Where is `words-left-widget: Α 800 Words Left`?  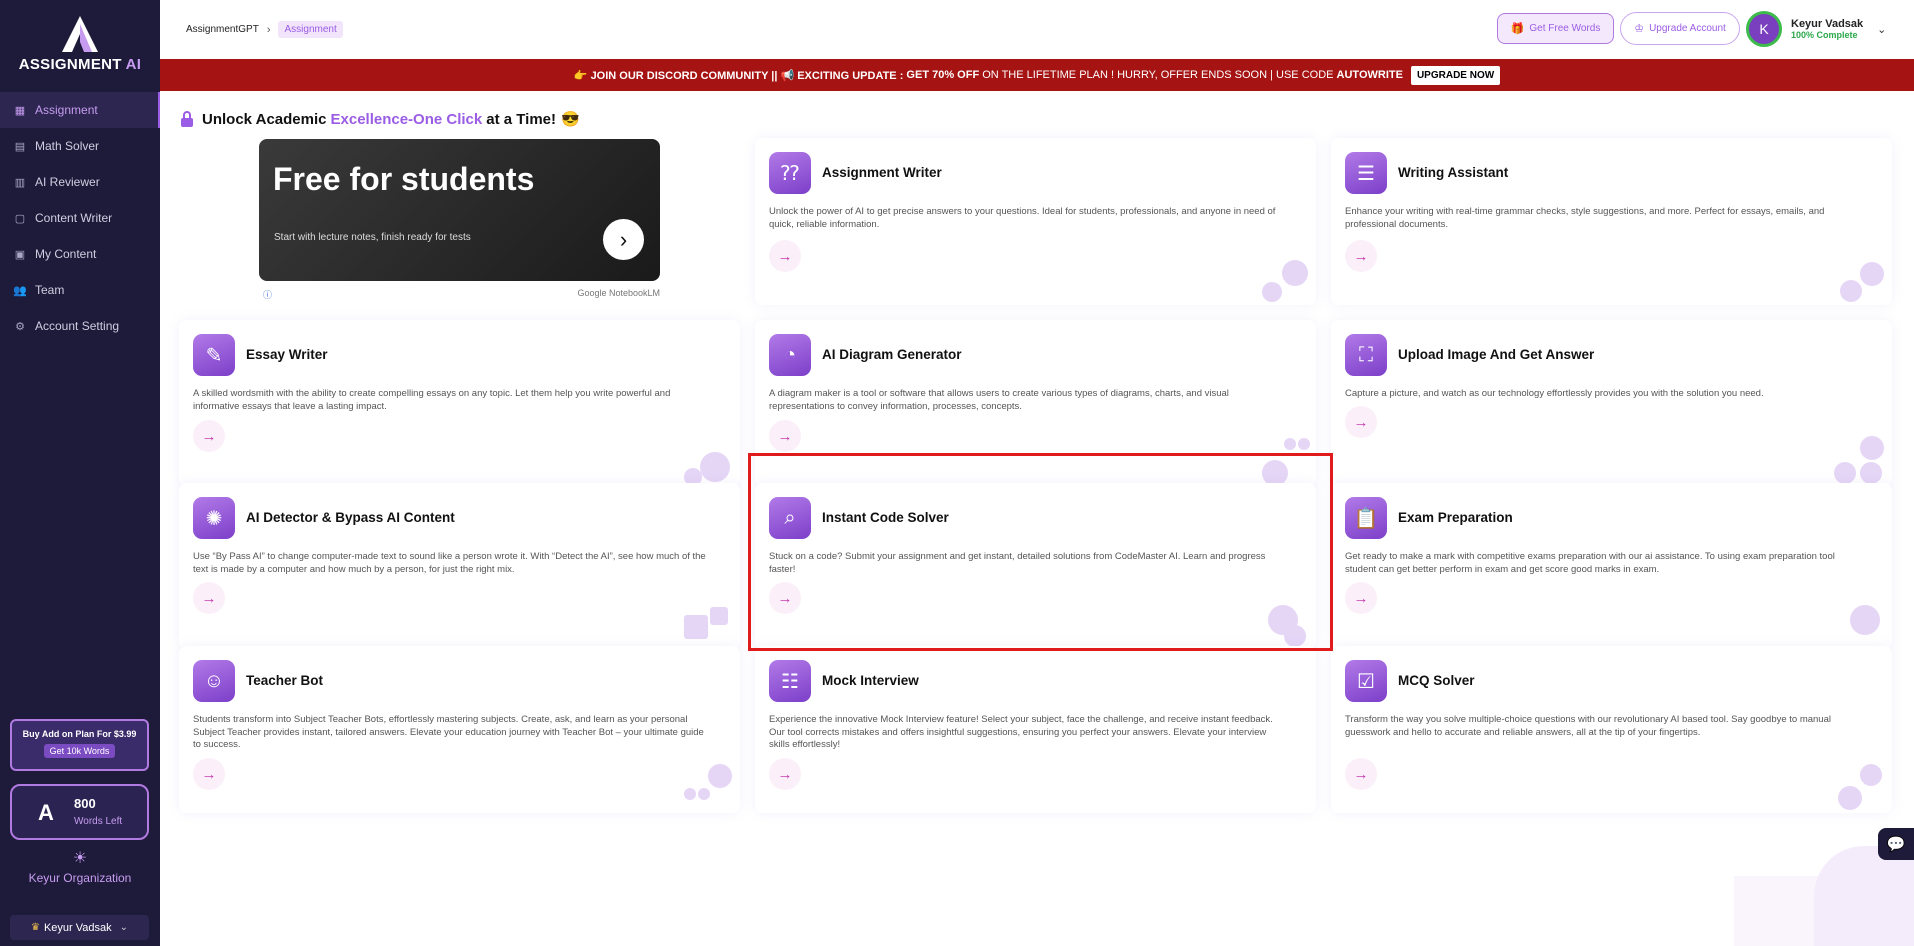 words-left-widget: Α 800 Words Left is located at coordinates (79, 812).